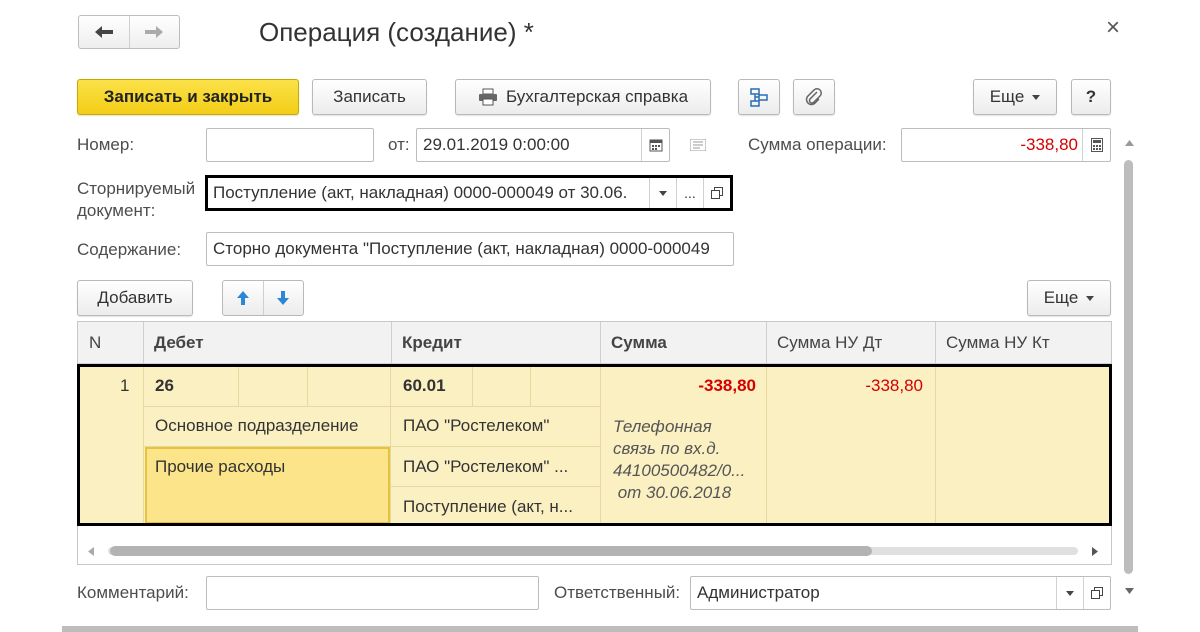  I want to click on responsible-dropdown-button, so click(1069, 593).